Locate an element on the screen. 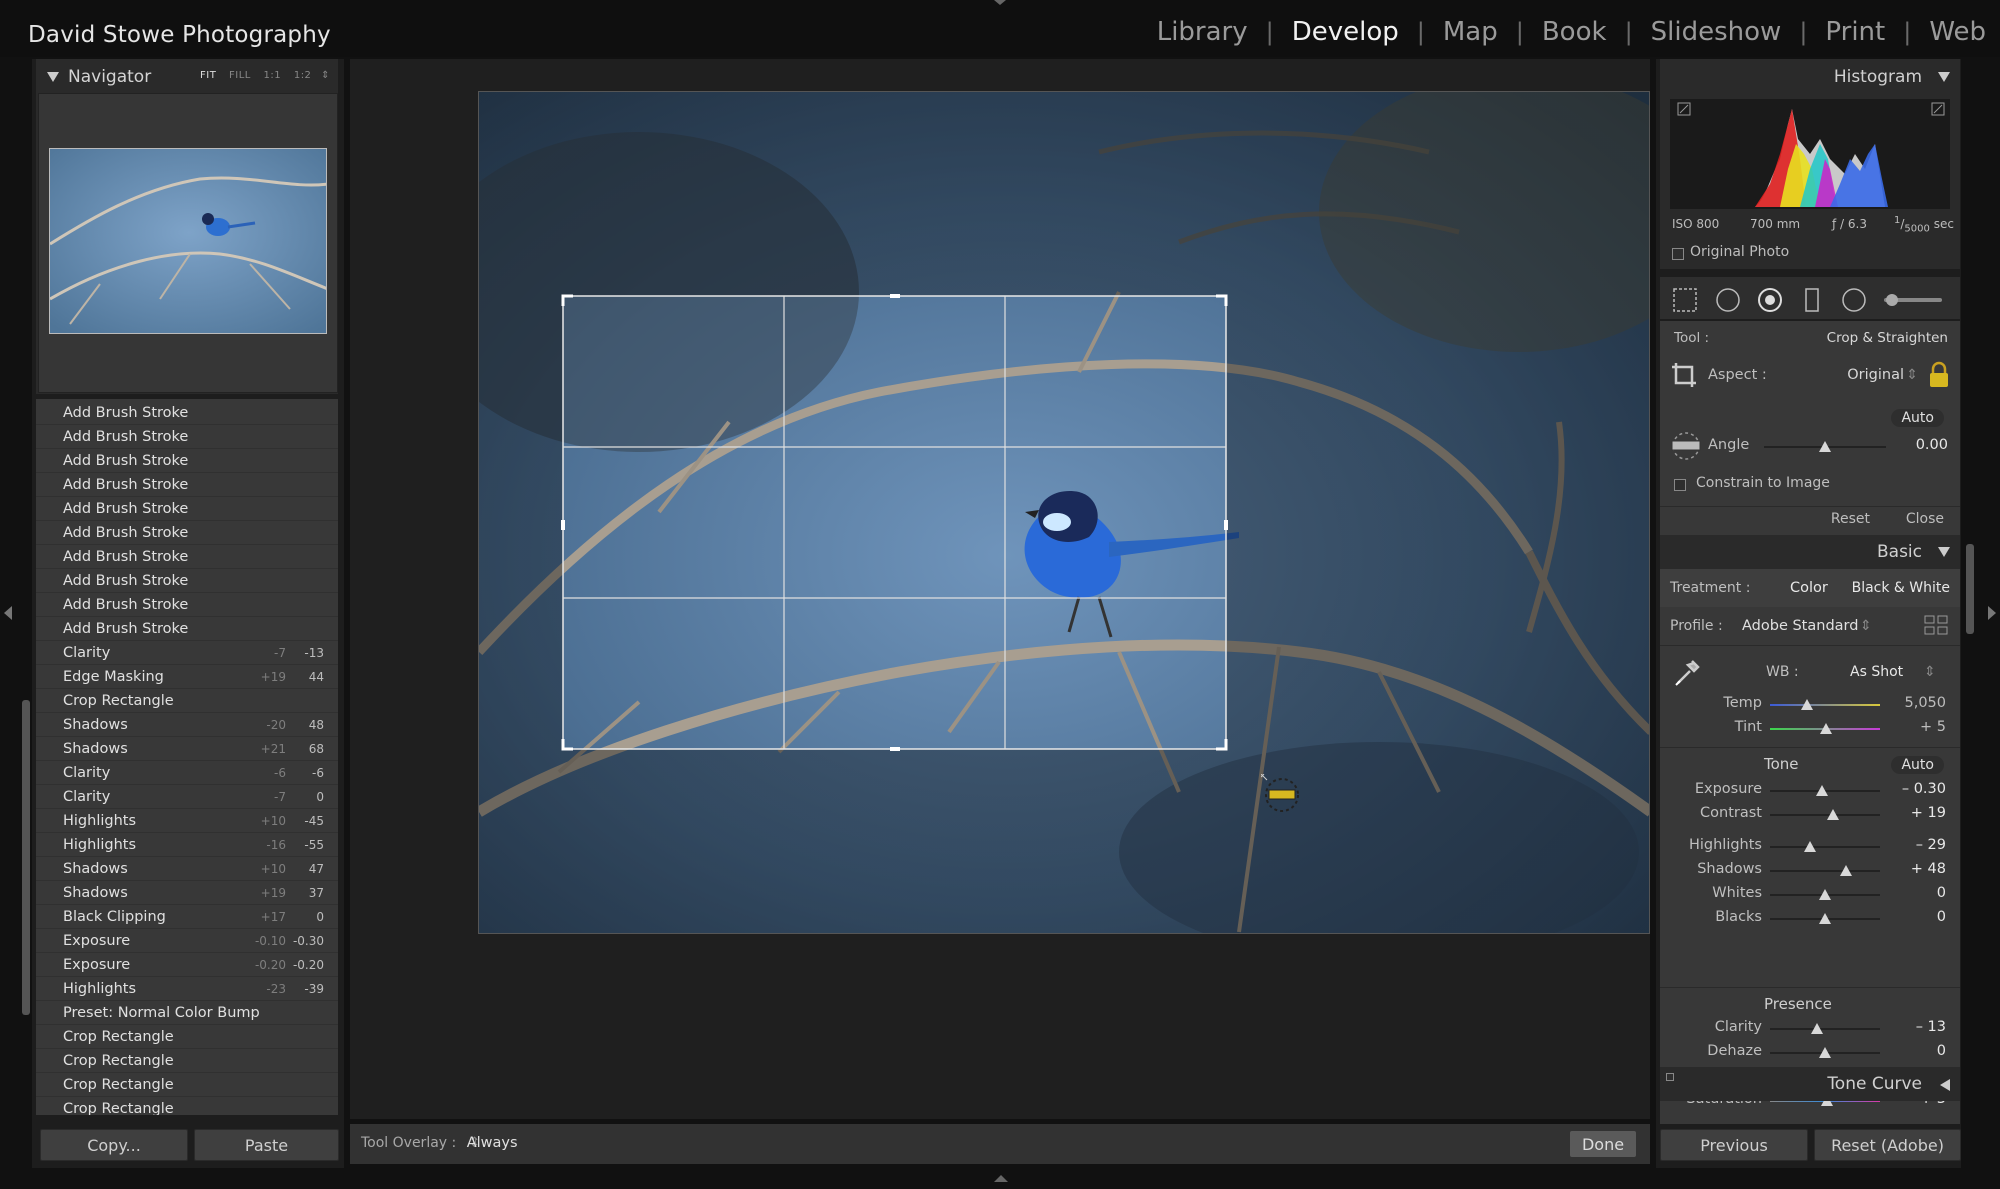 The height and width of the screenshot is (1189, 2000). angle-value: 0.00 is located at coordinates (1932, 445).